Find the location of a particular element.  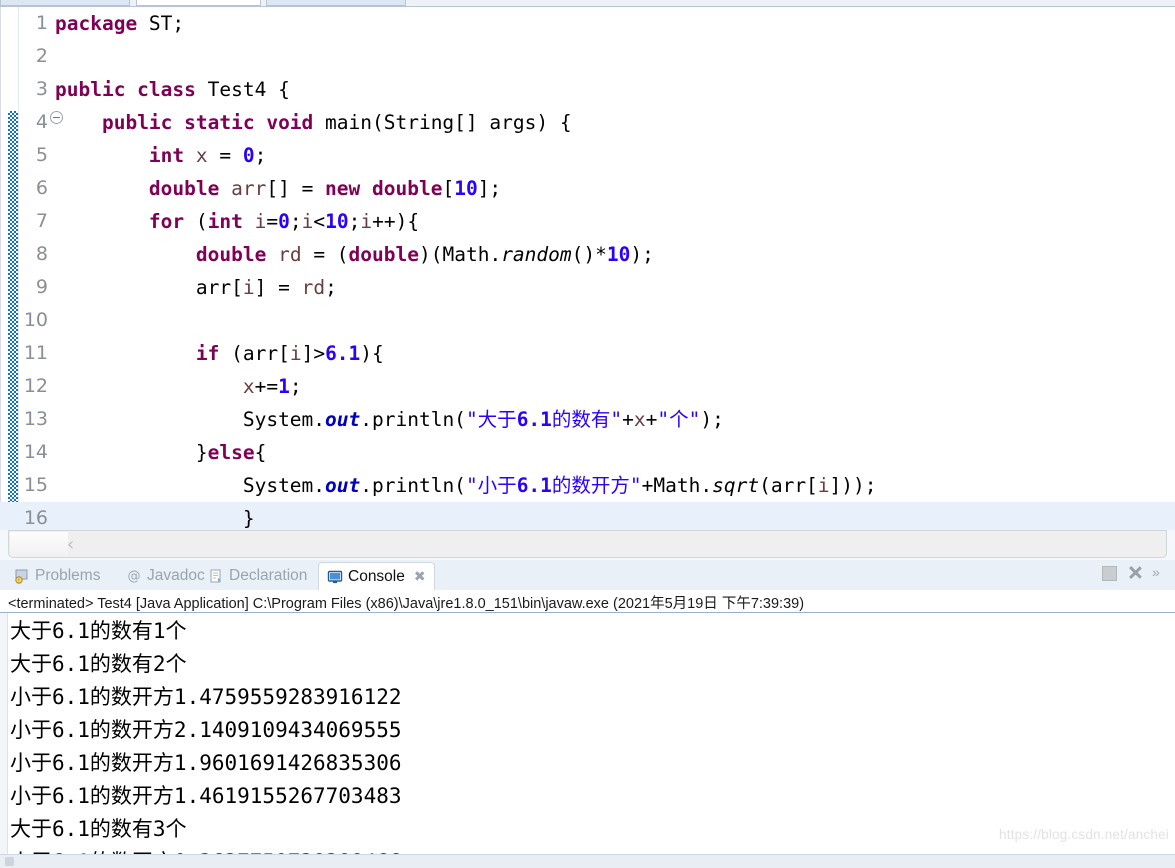

code-token: package is located at coordinates (96, 23).